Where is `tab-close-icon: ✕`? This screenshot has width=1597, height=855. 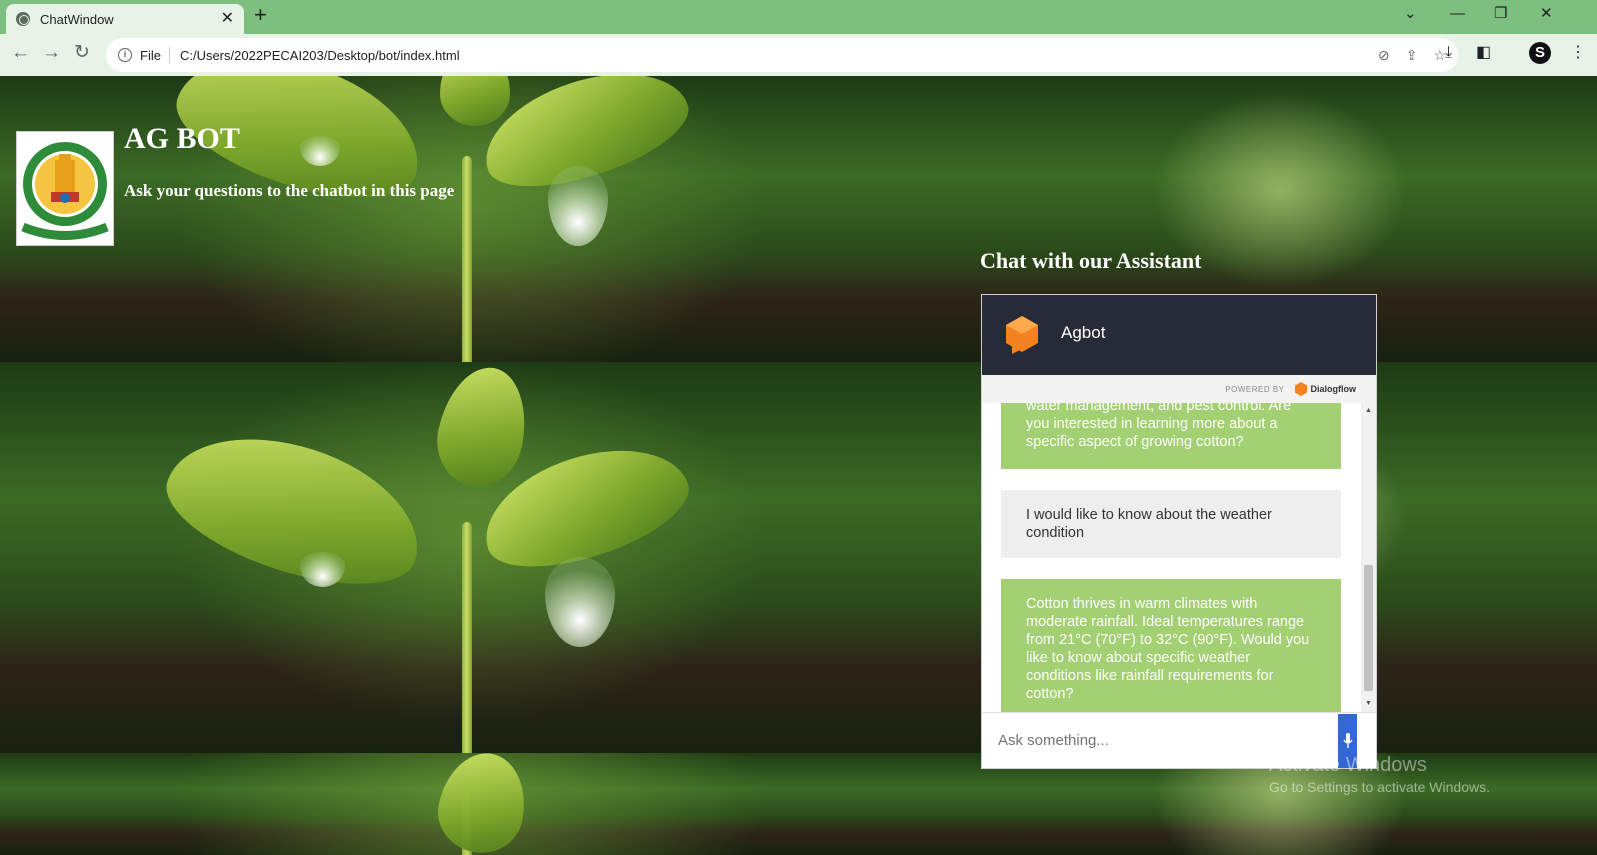 tab-close-icon: ✕ is located at coordinates (227, 19).